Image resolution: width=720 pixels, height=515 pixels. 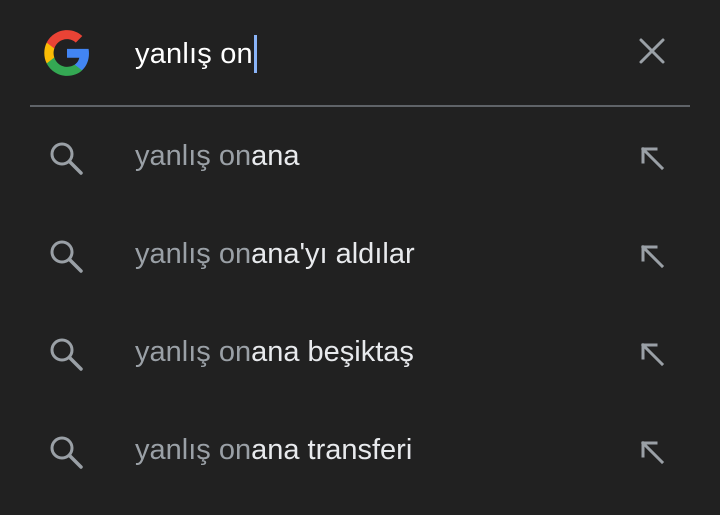 I want to click on suggestion-text: yanlış onana, so click(x=217, y=156).